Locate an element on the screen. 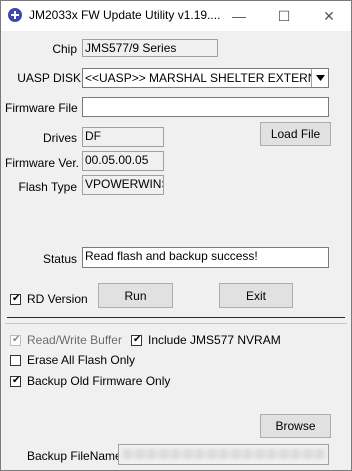  drives-field: DF is located at coordinates (123, 137).